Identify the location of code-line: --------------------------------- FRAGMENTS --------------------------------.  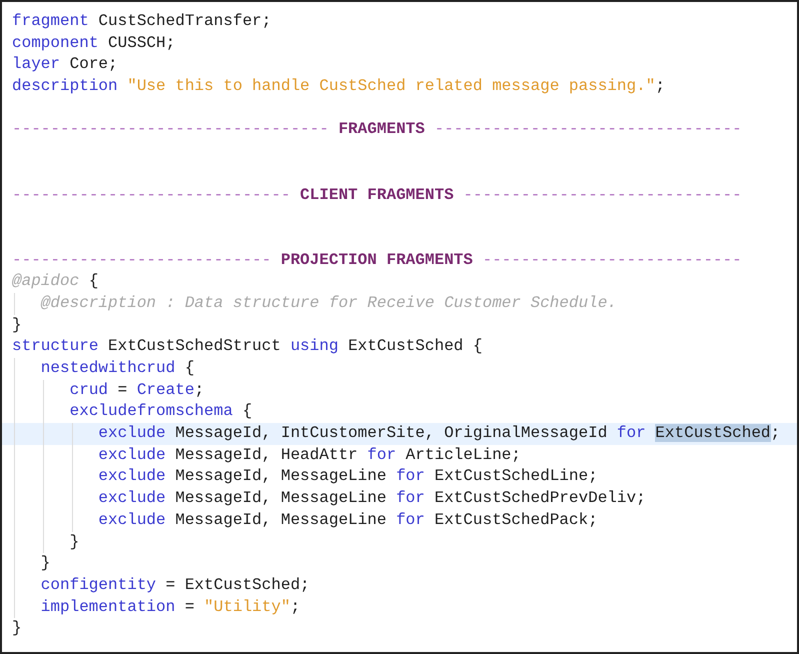
(377, 129).